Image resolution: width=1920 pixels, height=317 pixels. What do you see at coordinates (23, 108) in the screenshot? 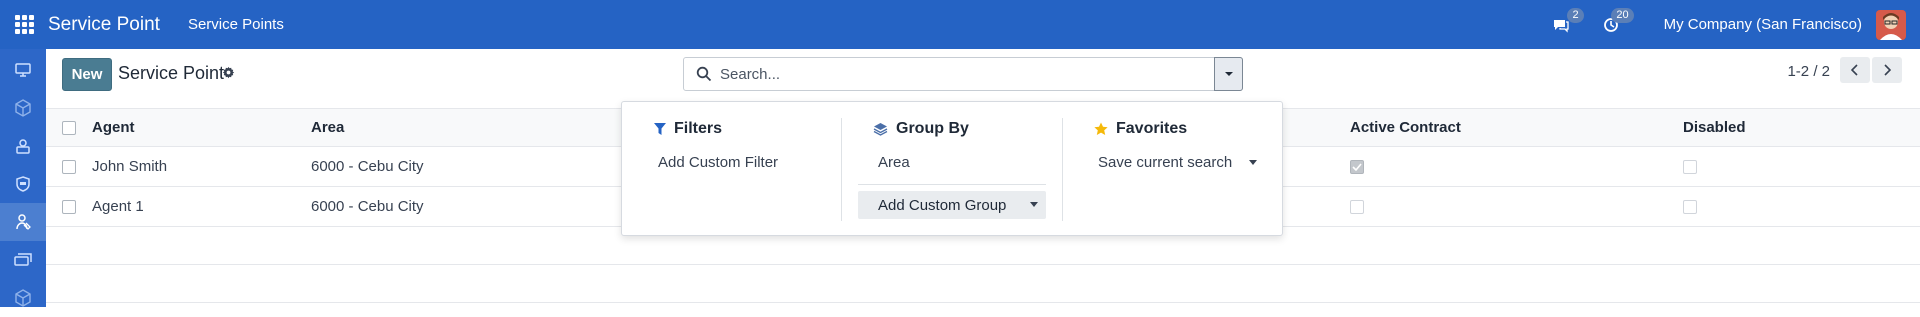
I see `cube-icon` at bounding box center [23, 108].